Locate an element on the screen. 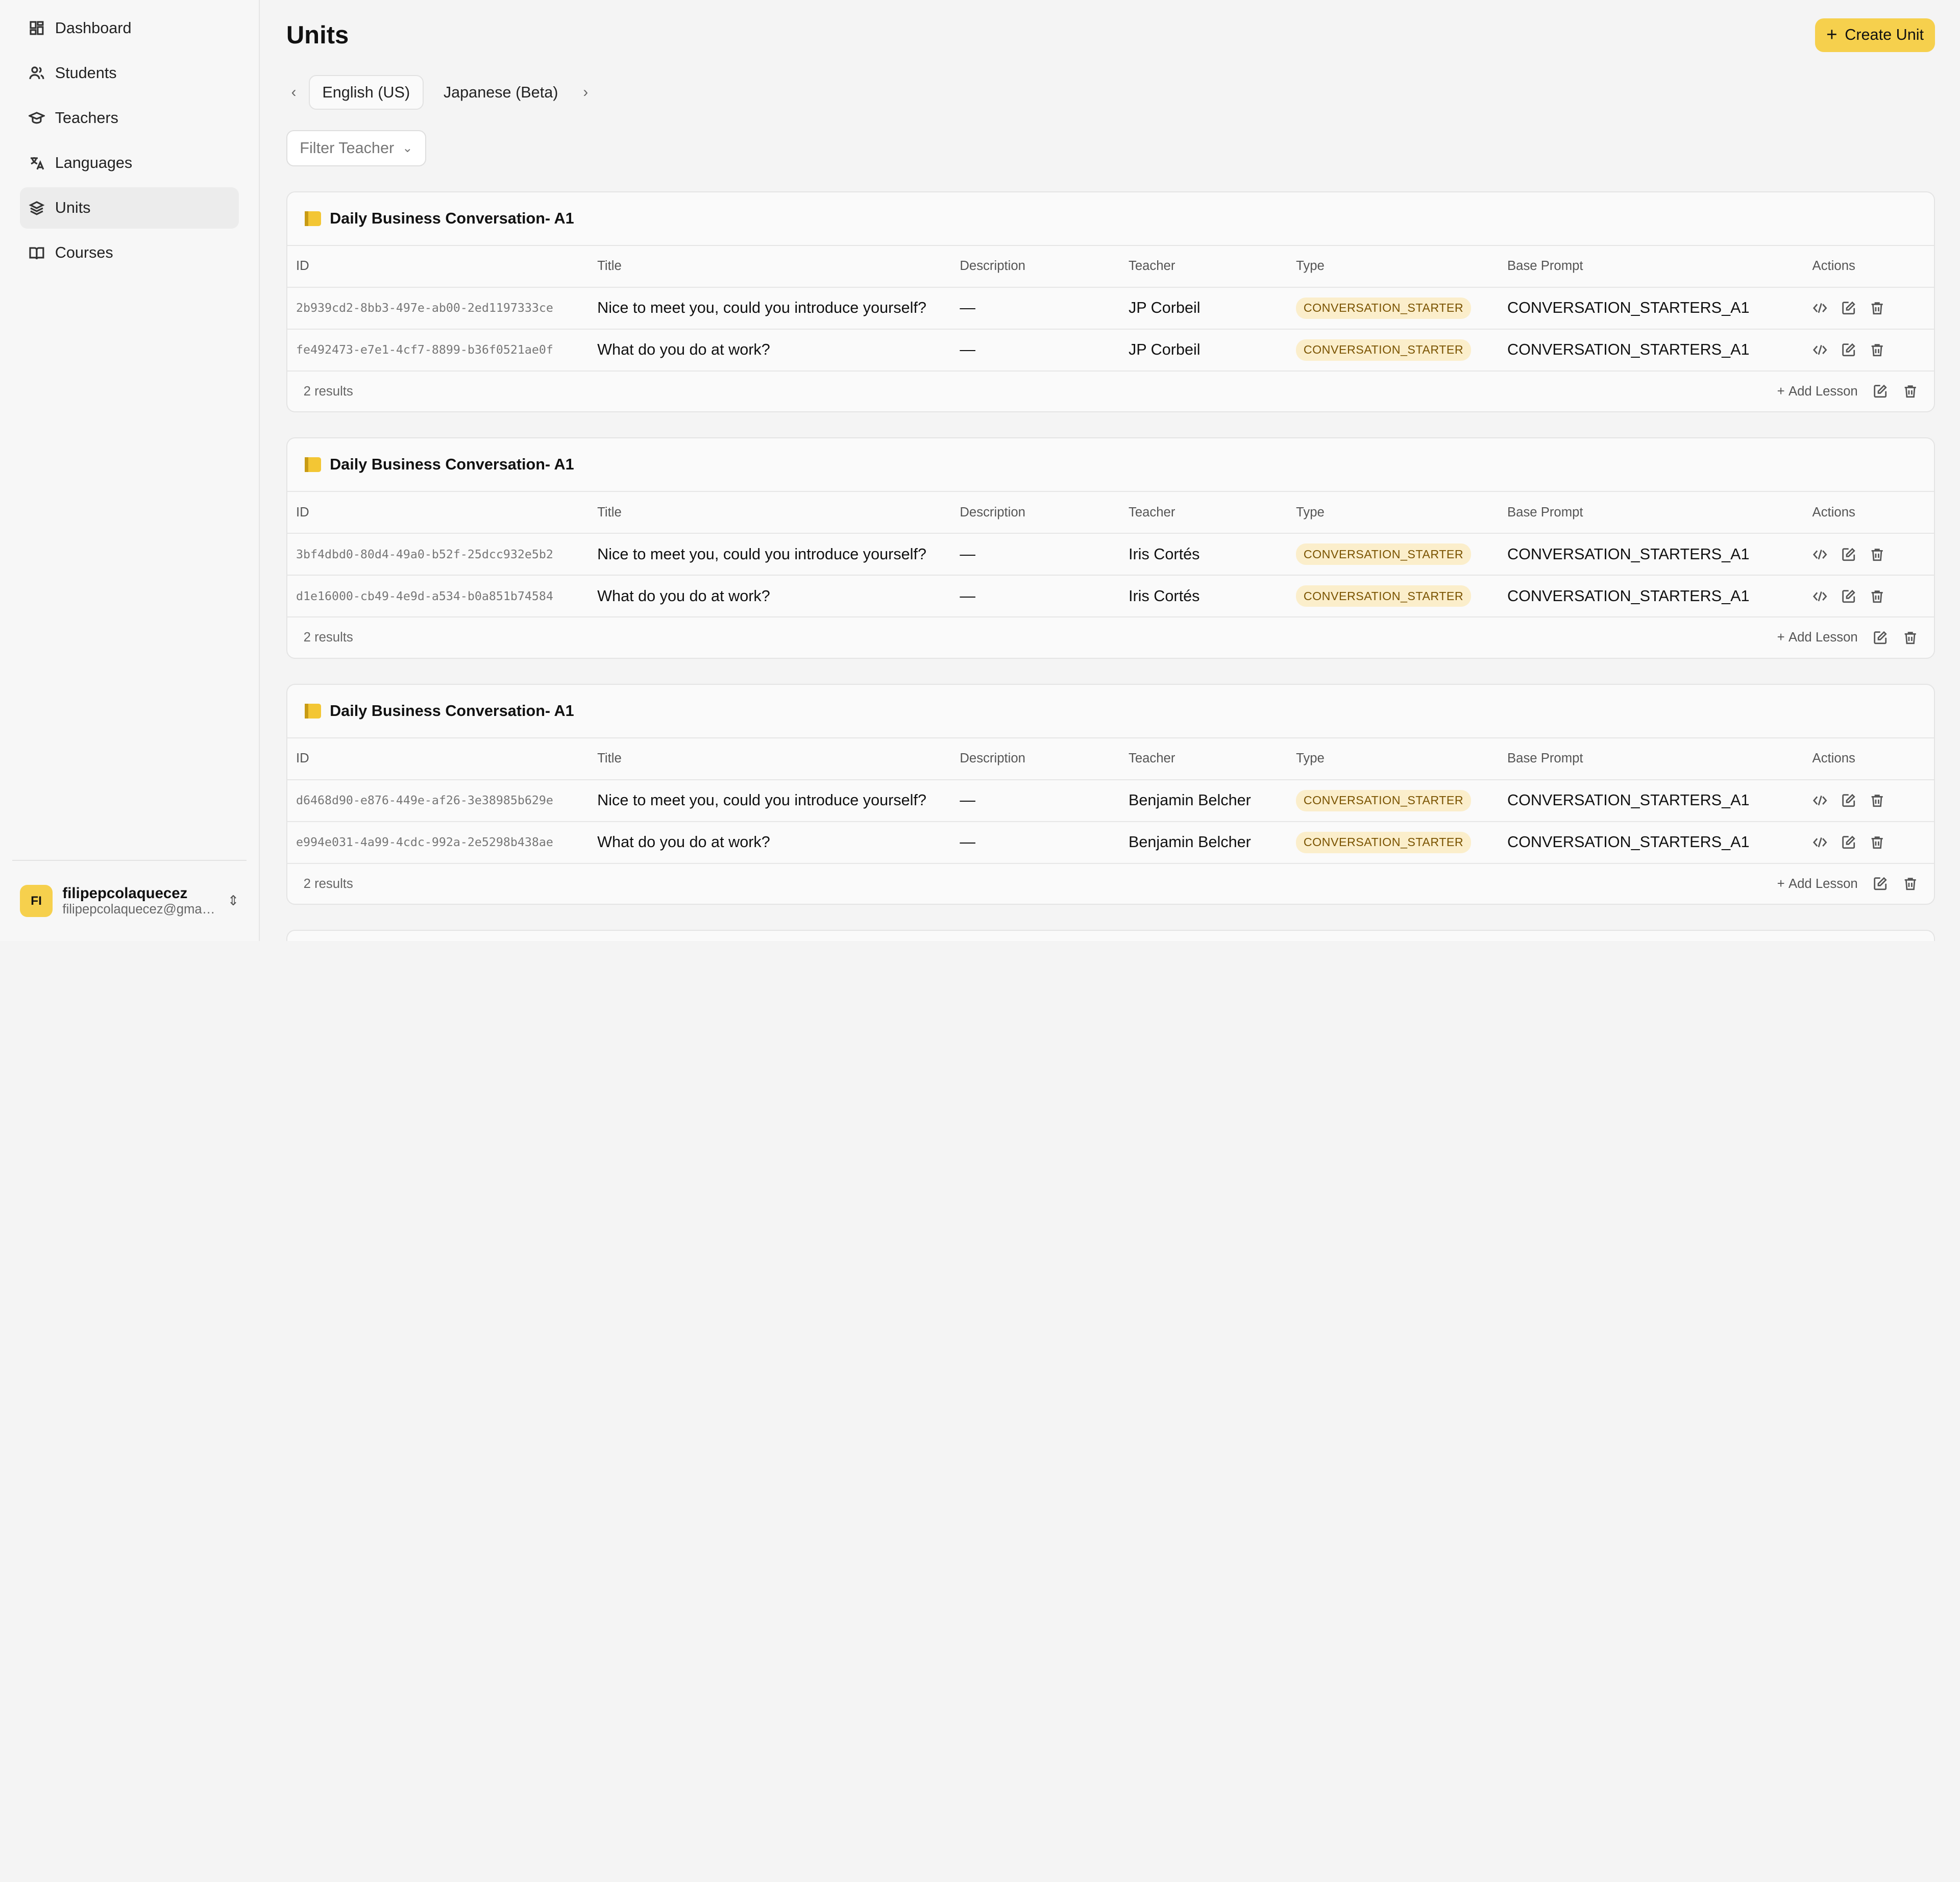 Image resolution: width=1960 pixels, height=1882 pixels. create-unit-button: + Create Unit is located at coordinates (1875, 35).